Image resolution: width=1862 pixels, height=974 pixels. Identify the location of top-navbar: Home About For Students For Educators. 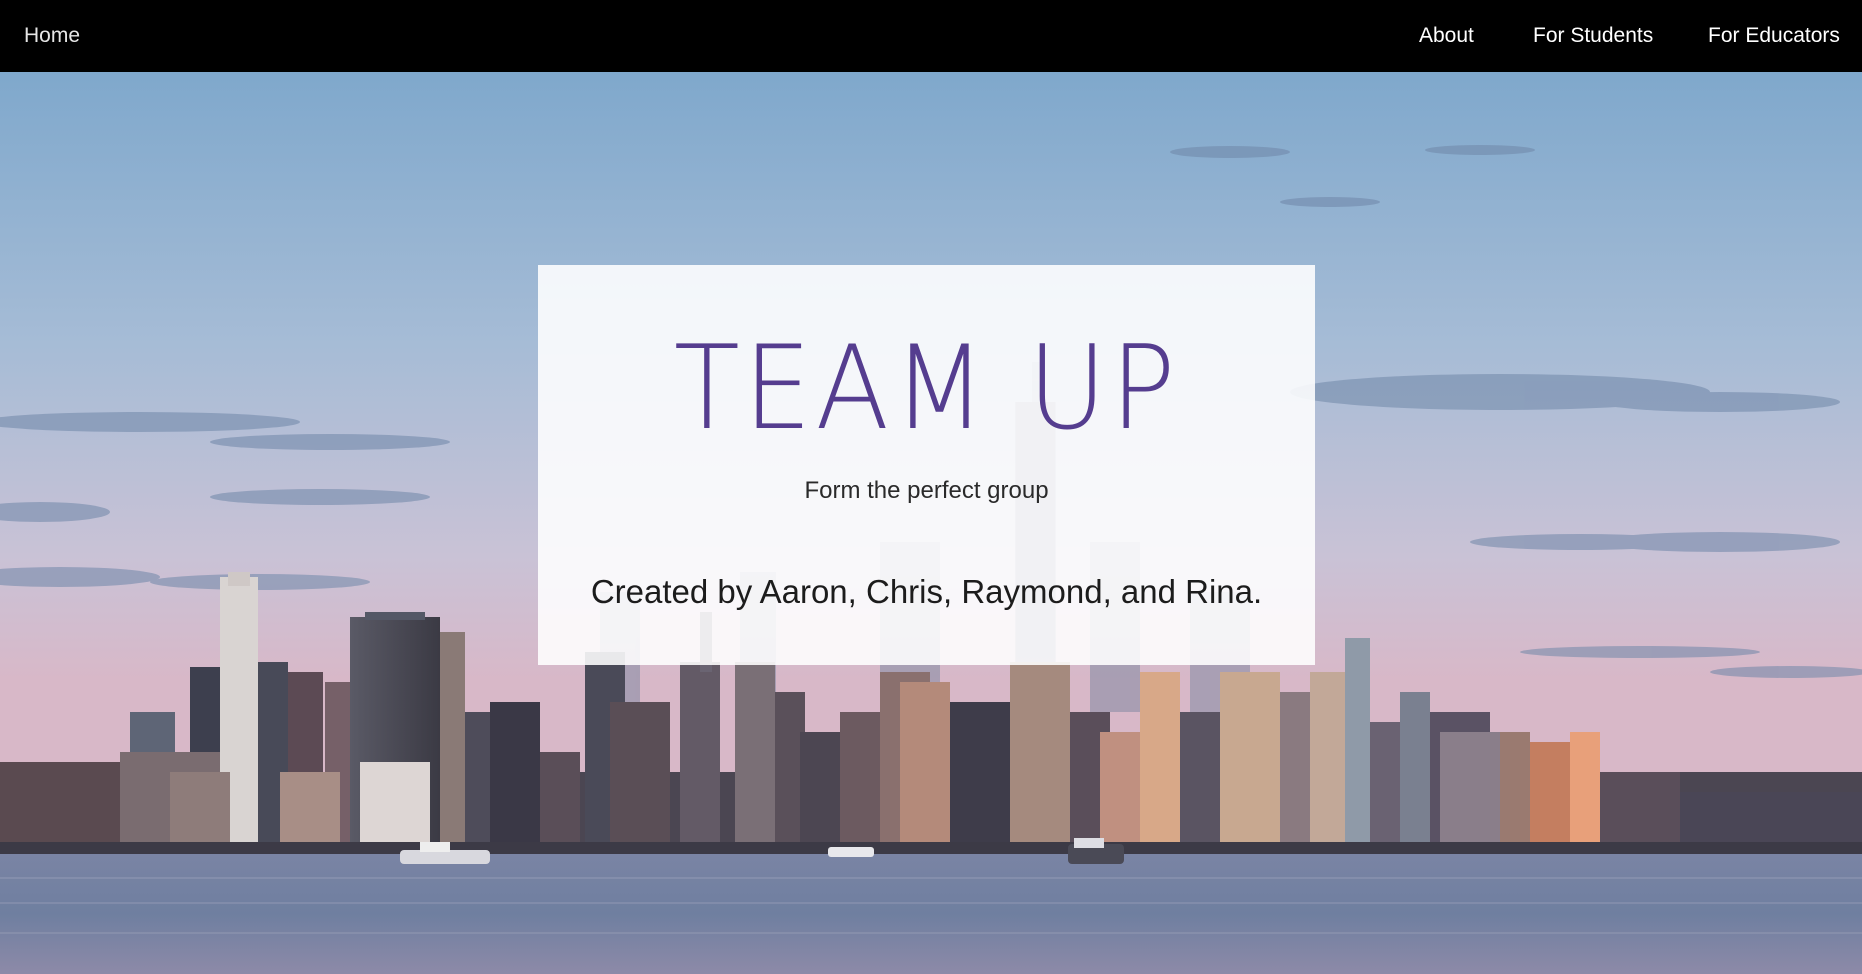
(931, 36).